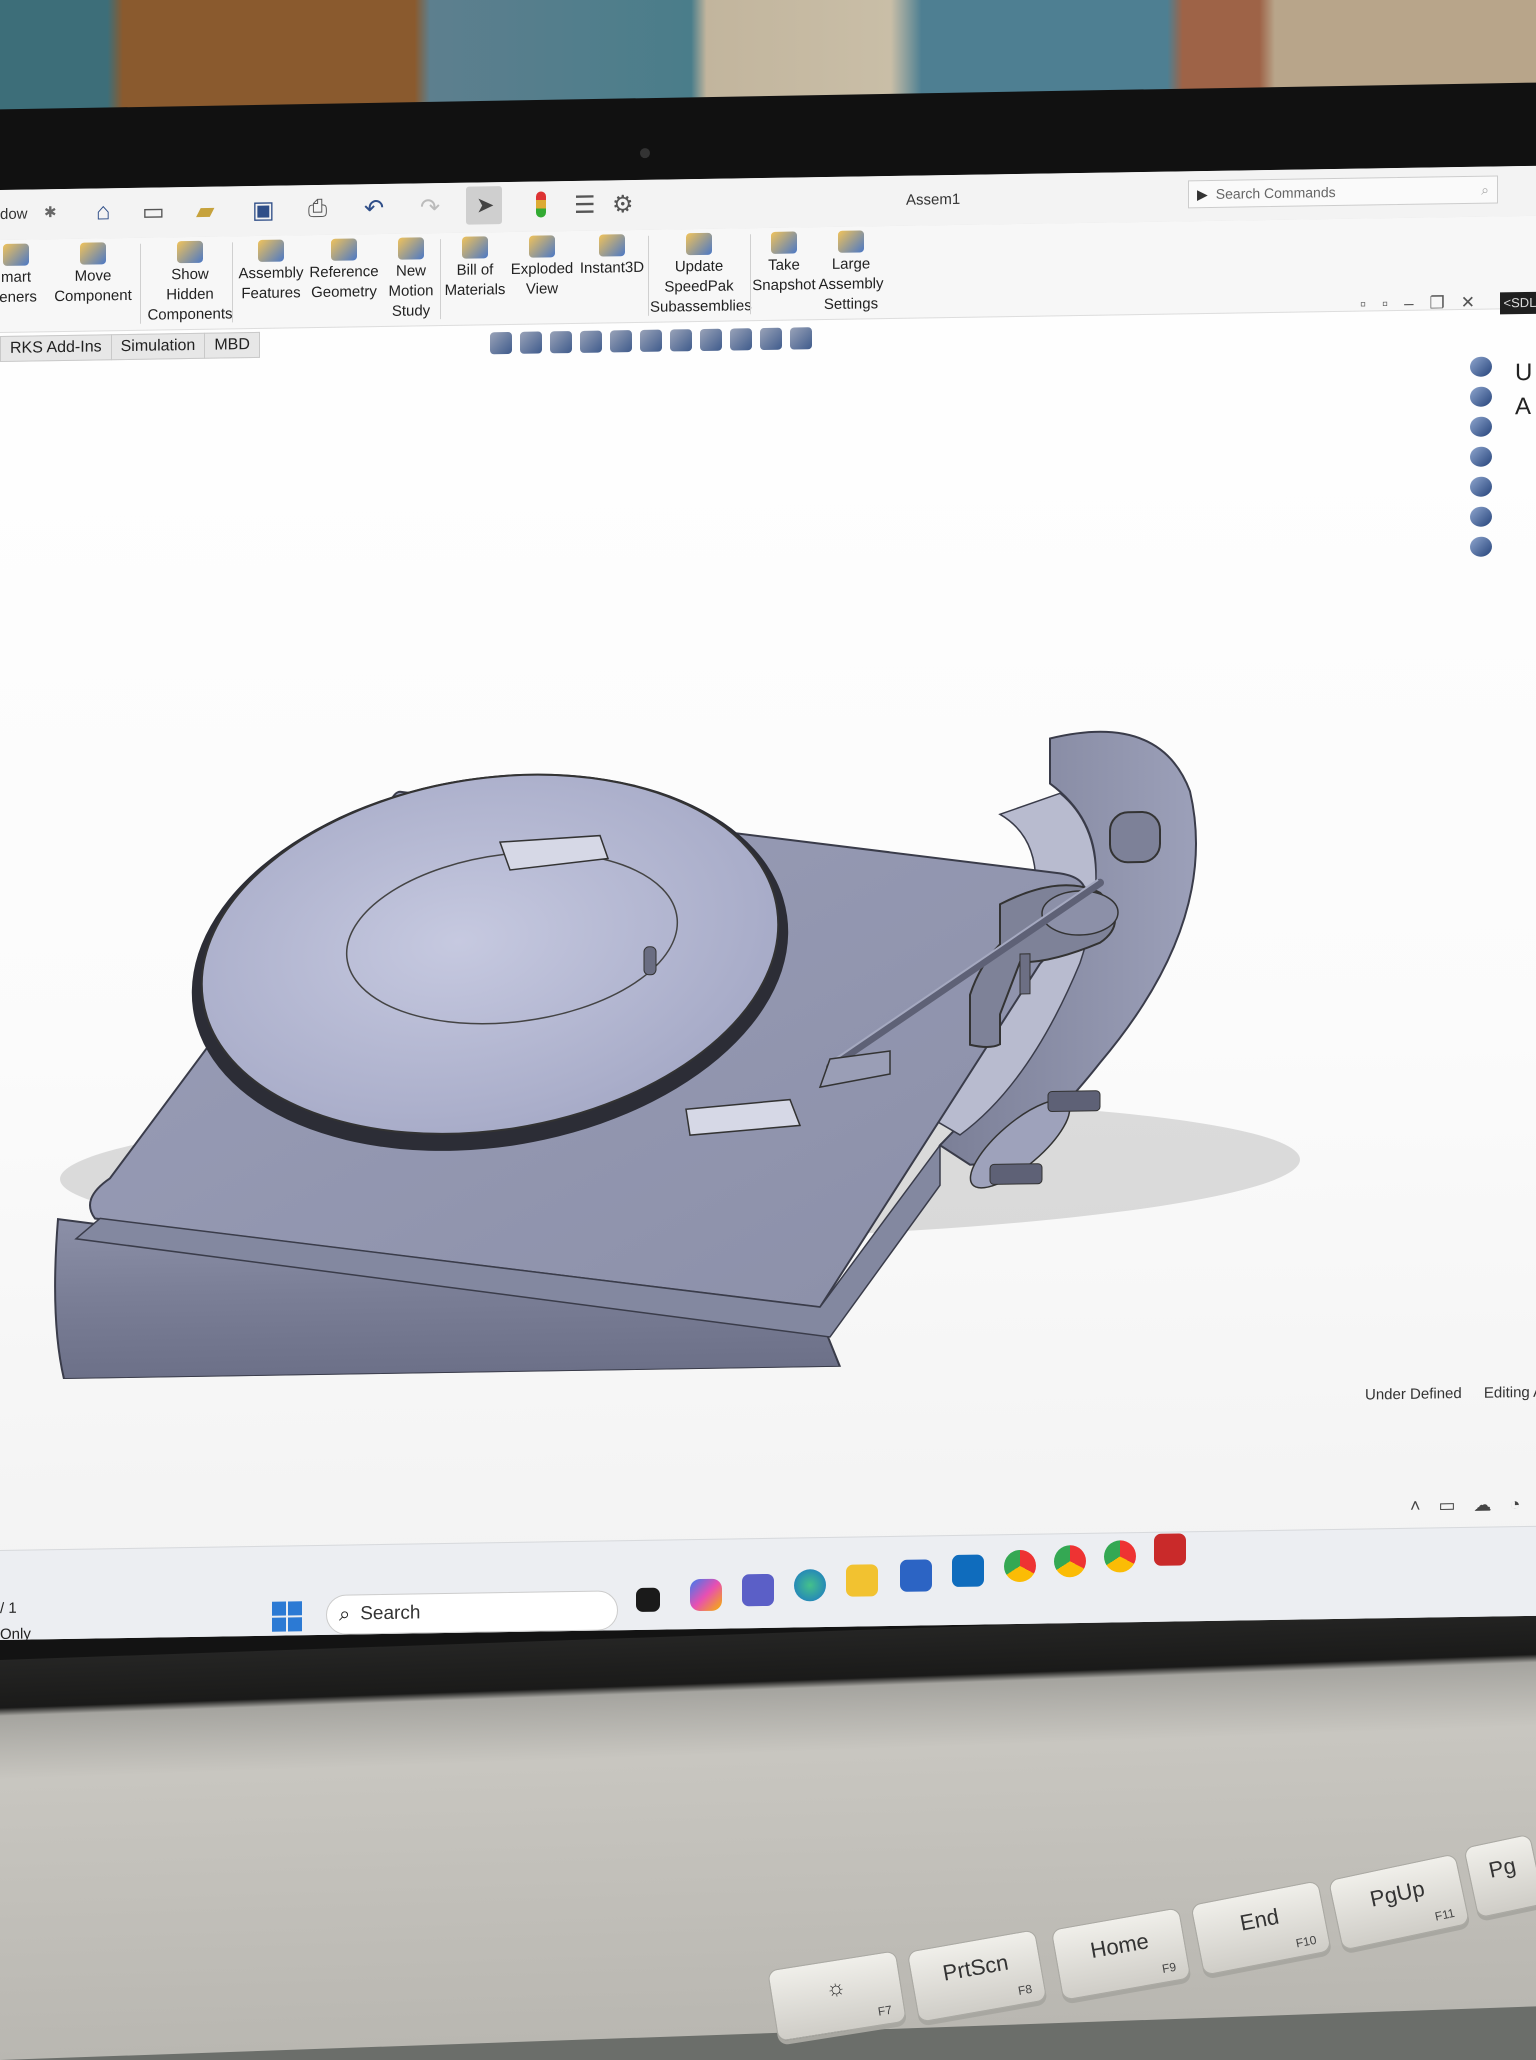 This screenshot has width=1536, height=2060. I want to click on counterweight, so click(1135, 837).